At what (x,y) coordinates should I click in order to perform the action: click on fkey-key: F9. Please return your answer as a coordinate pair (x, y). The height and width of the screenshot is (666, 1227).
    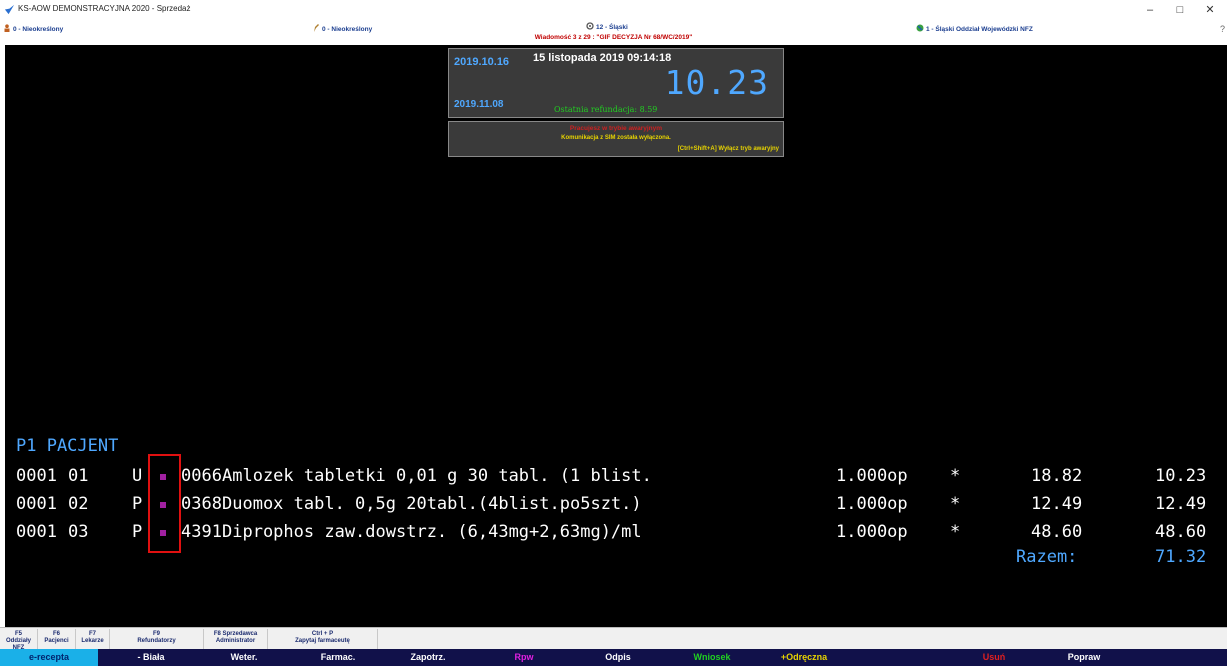
    Looking at the image, I should click on (156, 634).